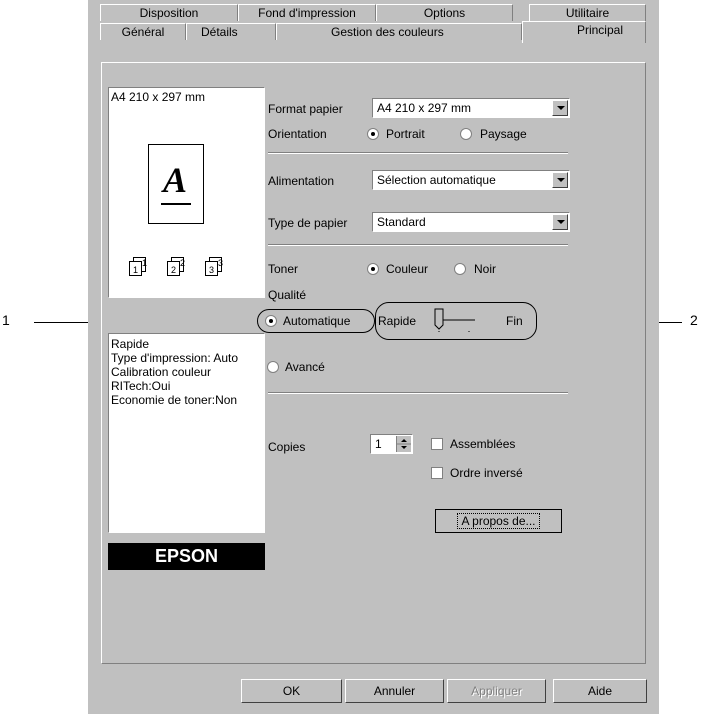 The image size is (701, 714). What do you see at coordinates (175, 180) in the screenshot?
I see `page-letter: A` at bounding box center [175, 180].